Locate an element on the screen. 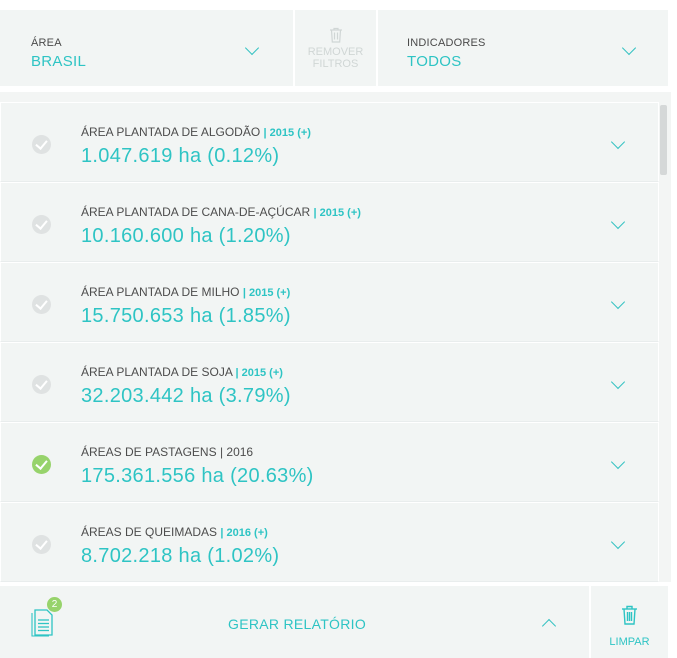 The image size is (677, 658). list-scrollbar is located at coordinates (663, 140).